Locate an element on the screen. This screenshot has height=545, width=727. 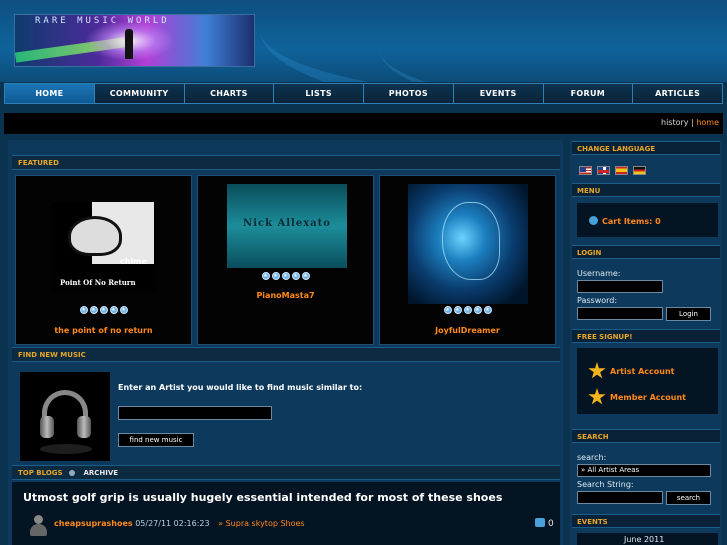
headphones-icon is located at coordinates (65, 416).